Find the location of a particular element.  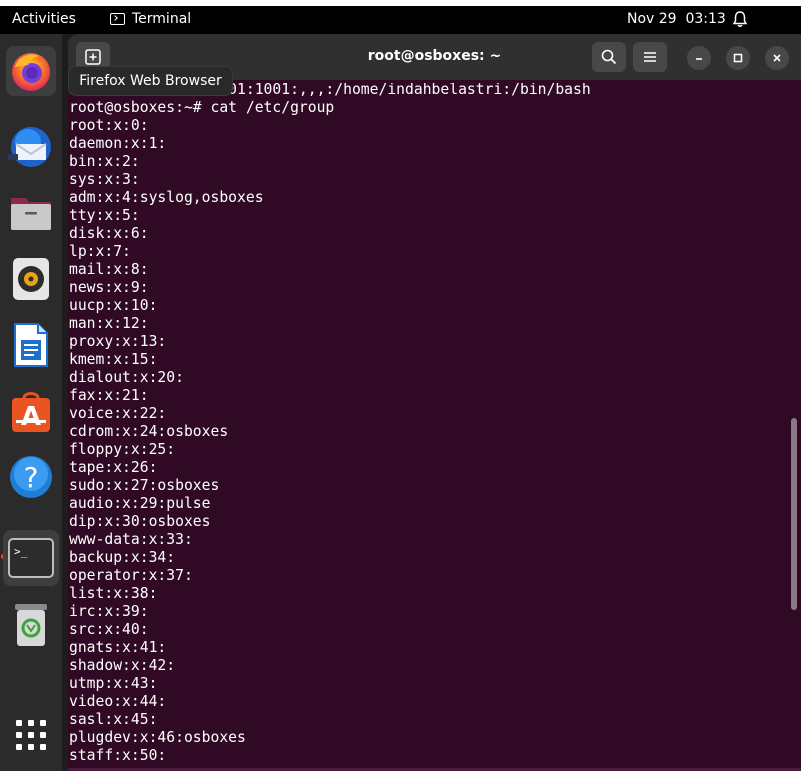

dock-item-writer is located at coordinates (31, 345).